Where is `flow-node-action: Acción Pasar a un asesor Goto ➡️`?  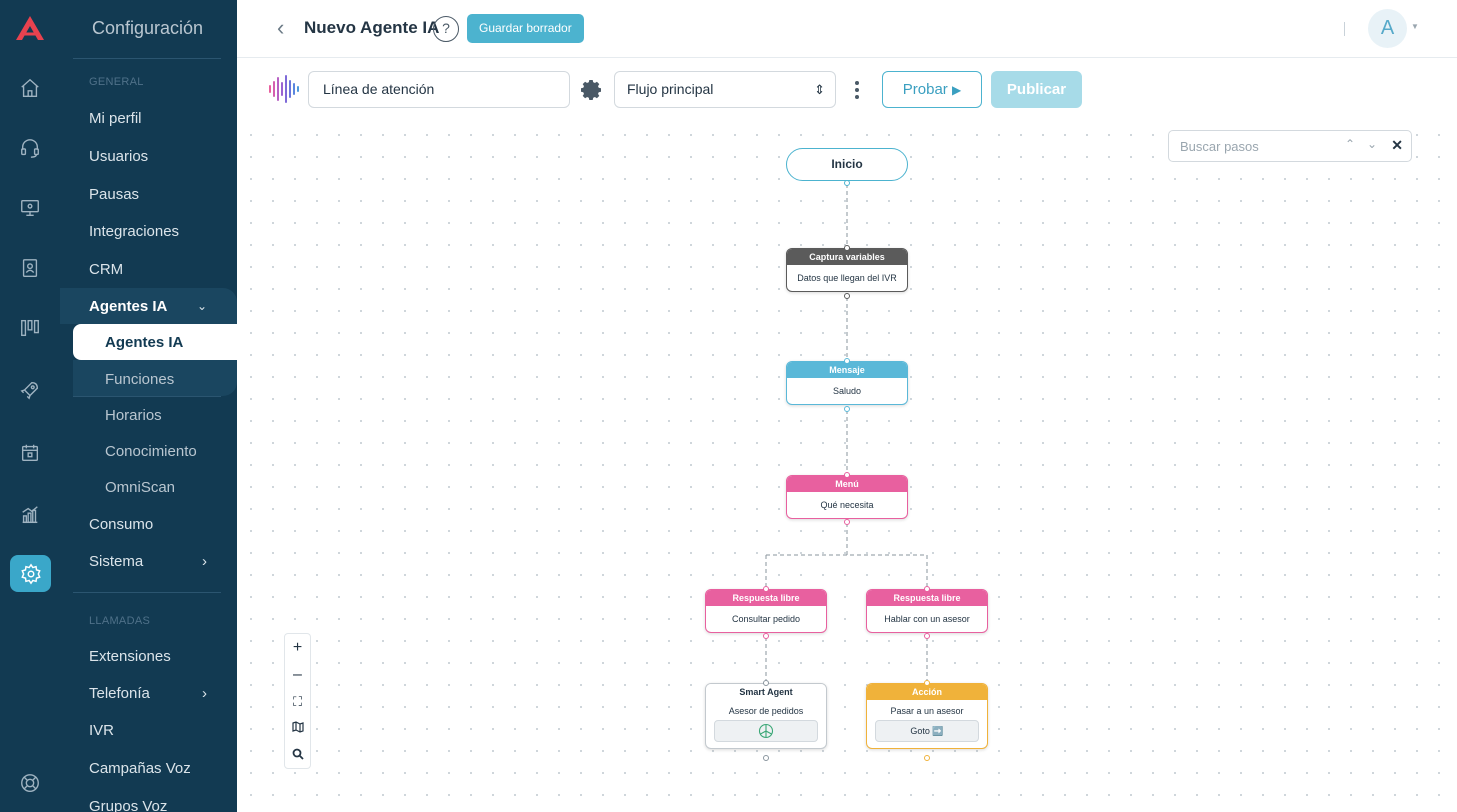 flow-node-action: Acción Pasar a un asesor Goto ➡️ is located at coordinates (927, 716).